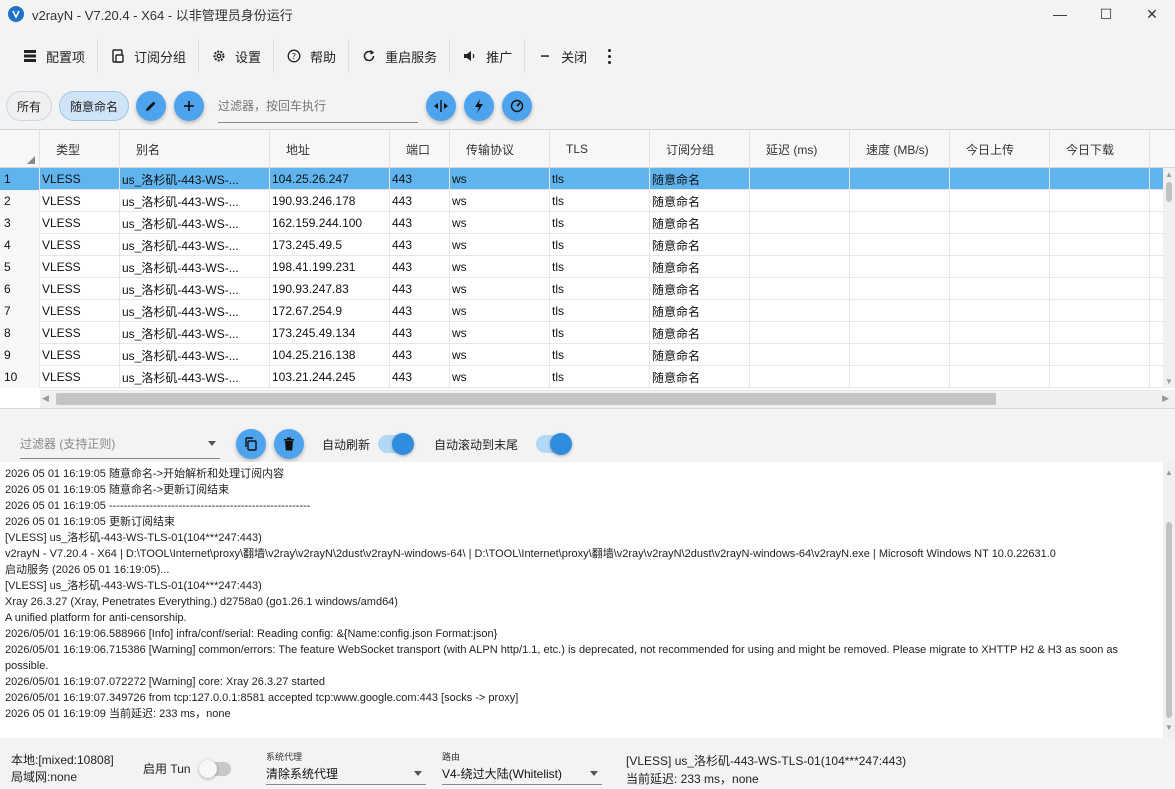 The image size is (1175, 789). I want to click on routing-group: 路由 V4-绕过大陆(Whitelist), so click(522, 767).